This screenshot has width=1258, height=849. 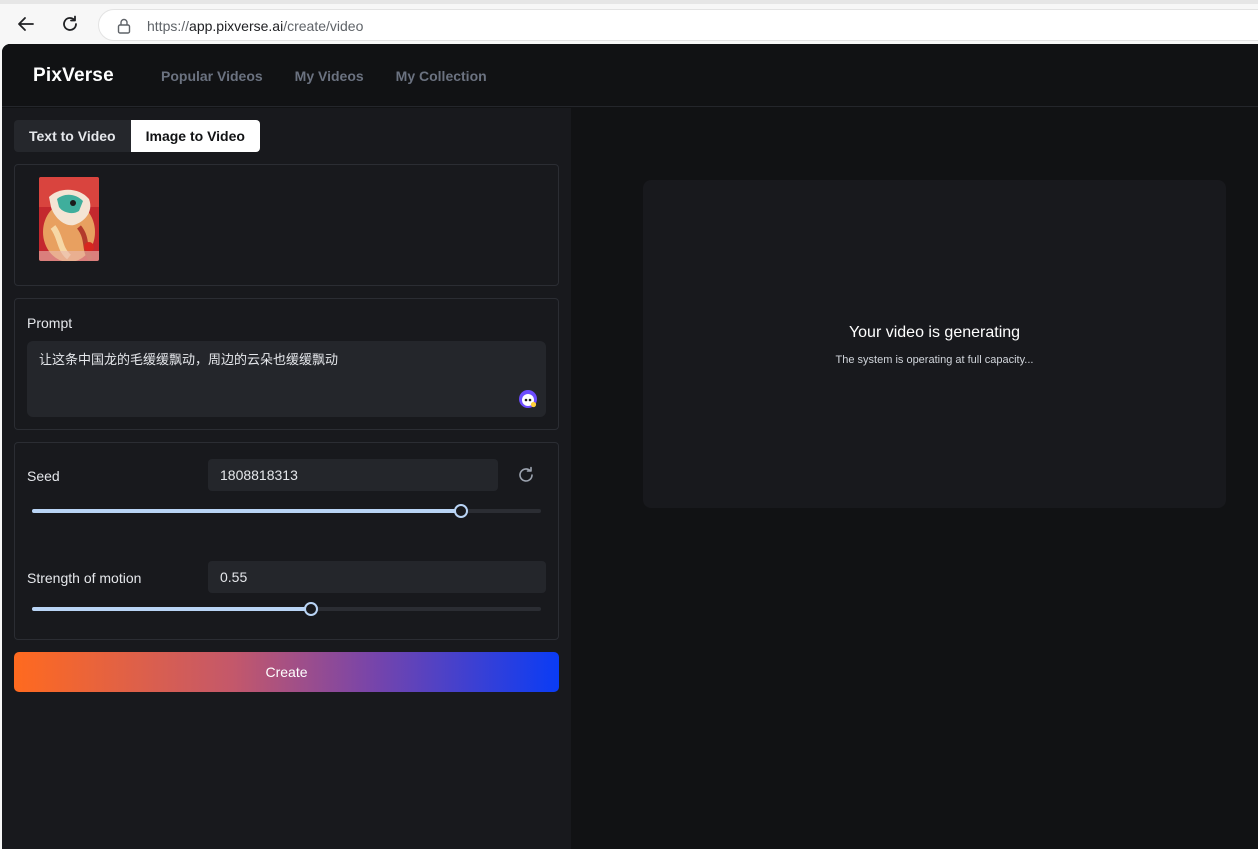 I want to click on tab-image-to-video: Image to Video, so click(x=195, y=136).